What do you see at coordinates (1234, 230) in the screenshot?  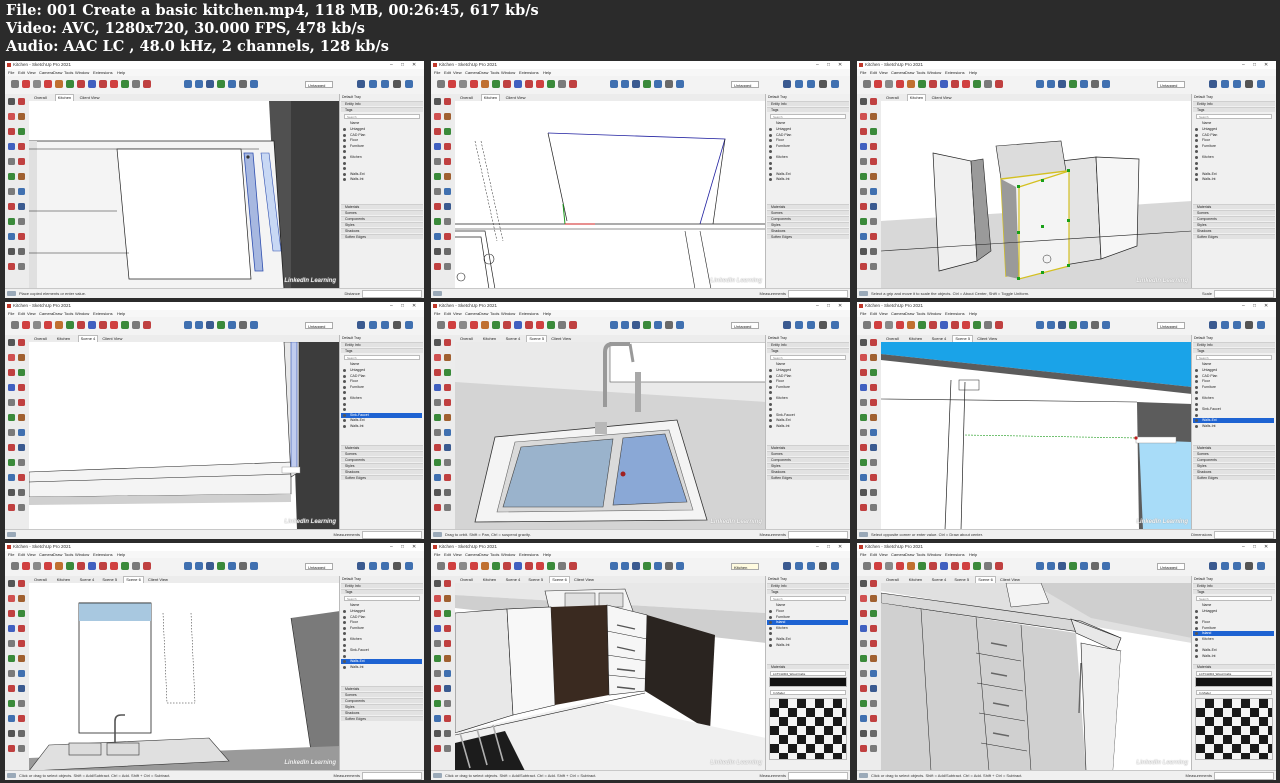 I see `panel-shadows: Shadows` at bounding box center [1234, 230].